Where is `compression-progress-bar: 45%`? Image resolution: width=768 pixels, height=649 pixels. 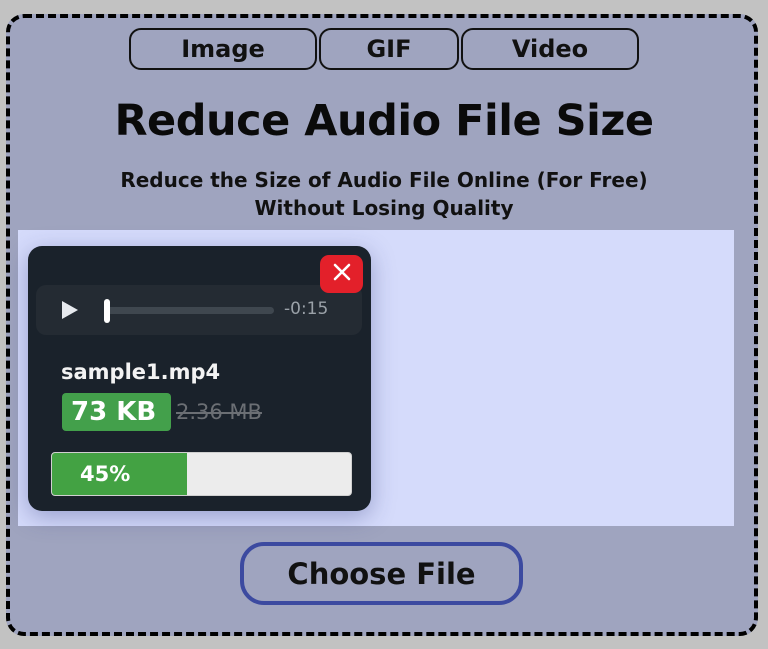
compression-progress-bar: 45% is located at coordinates (201, 474).